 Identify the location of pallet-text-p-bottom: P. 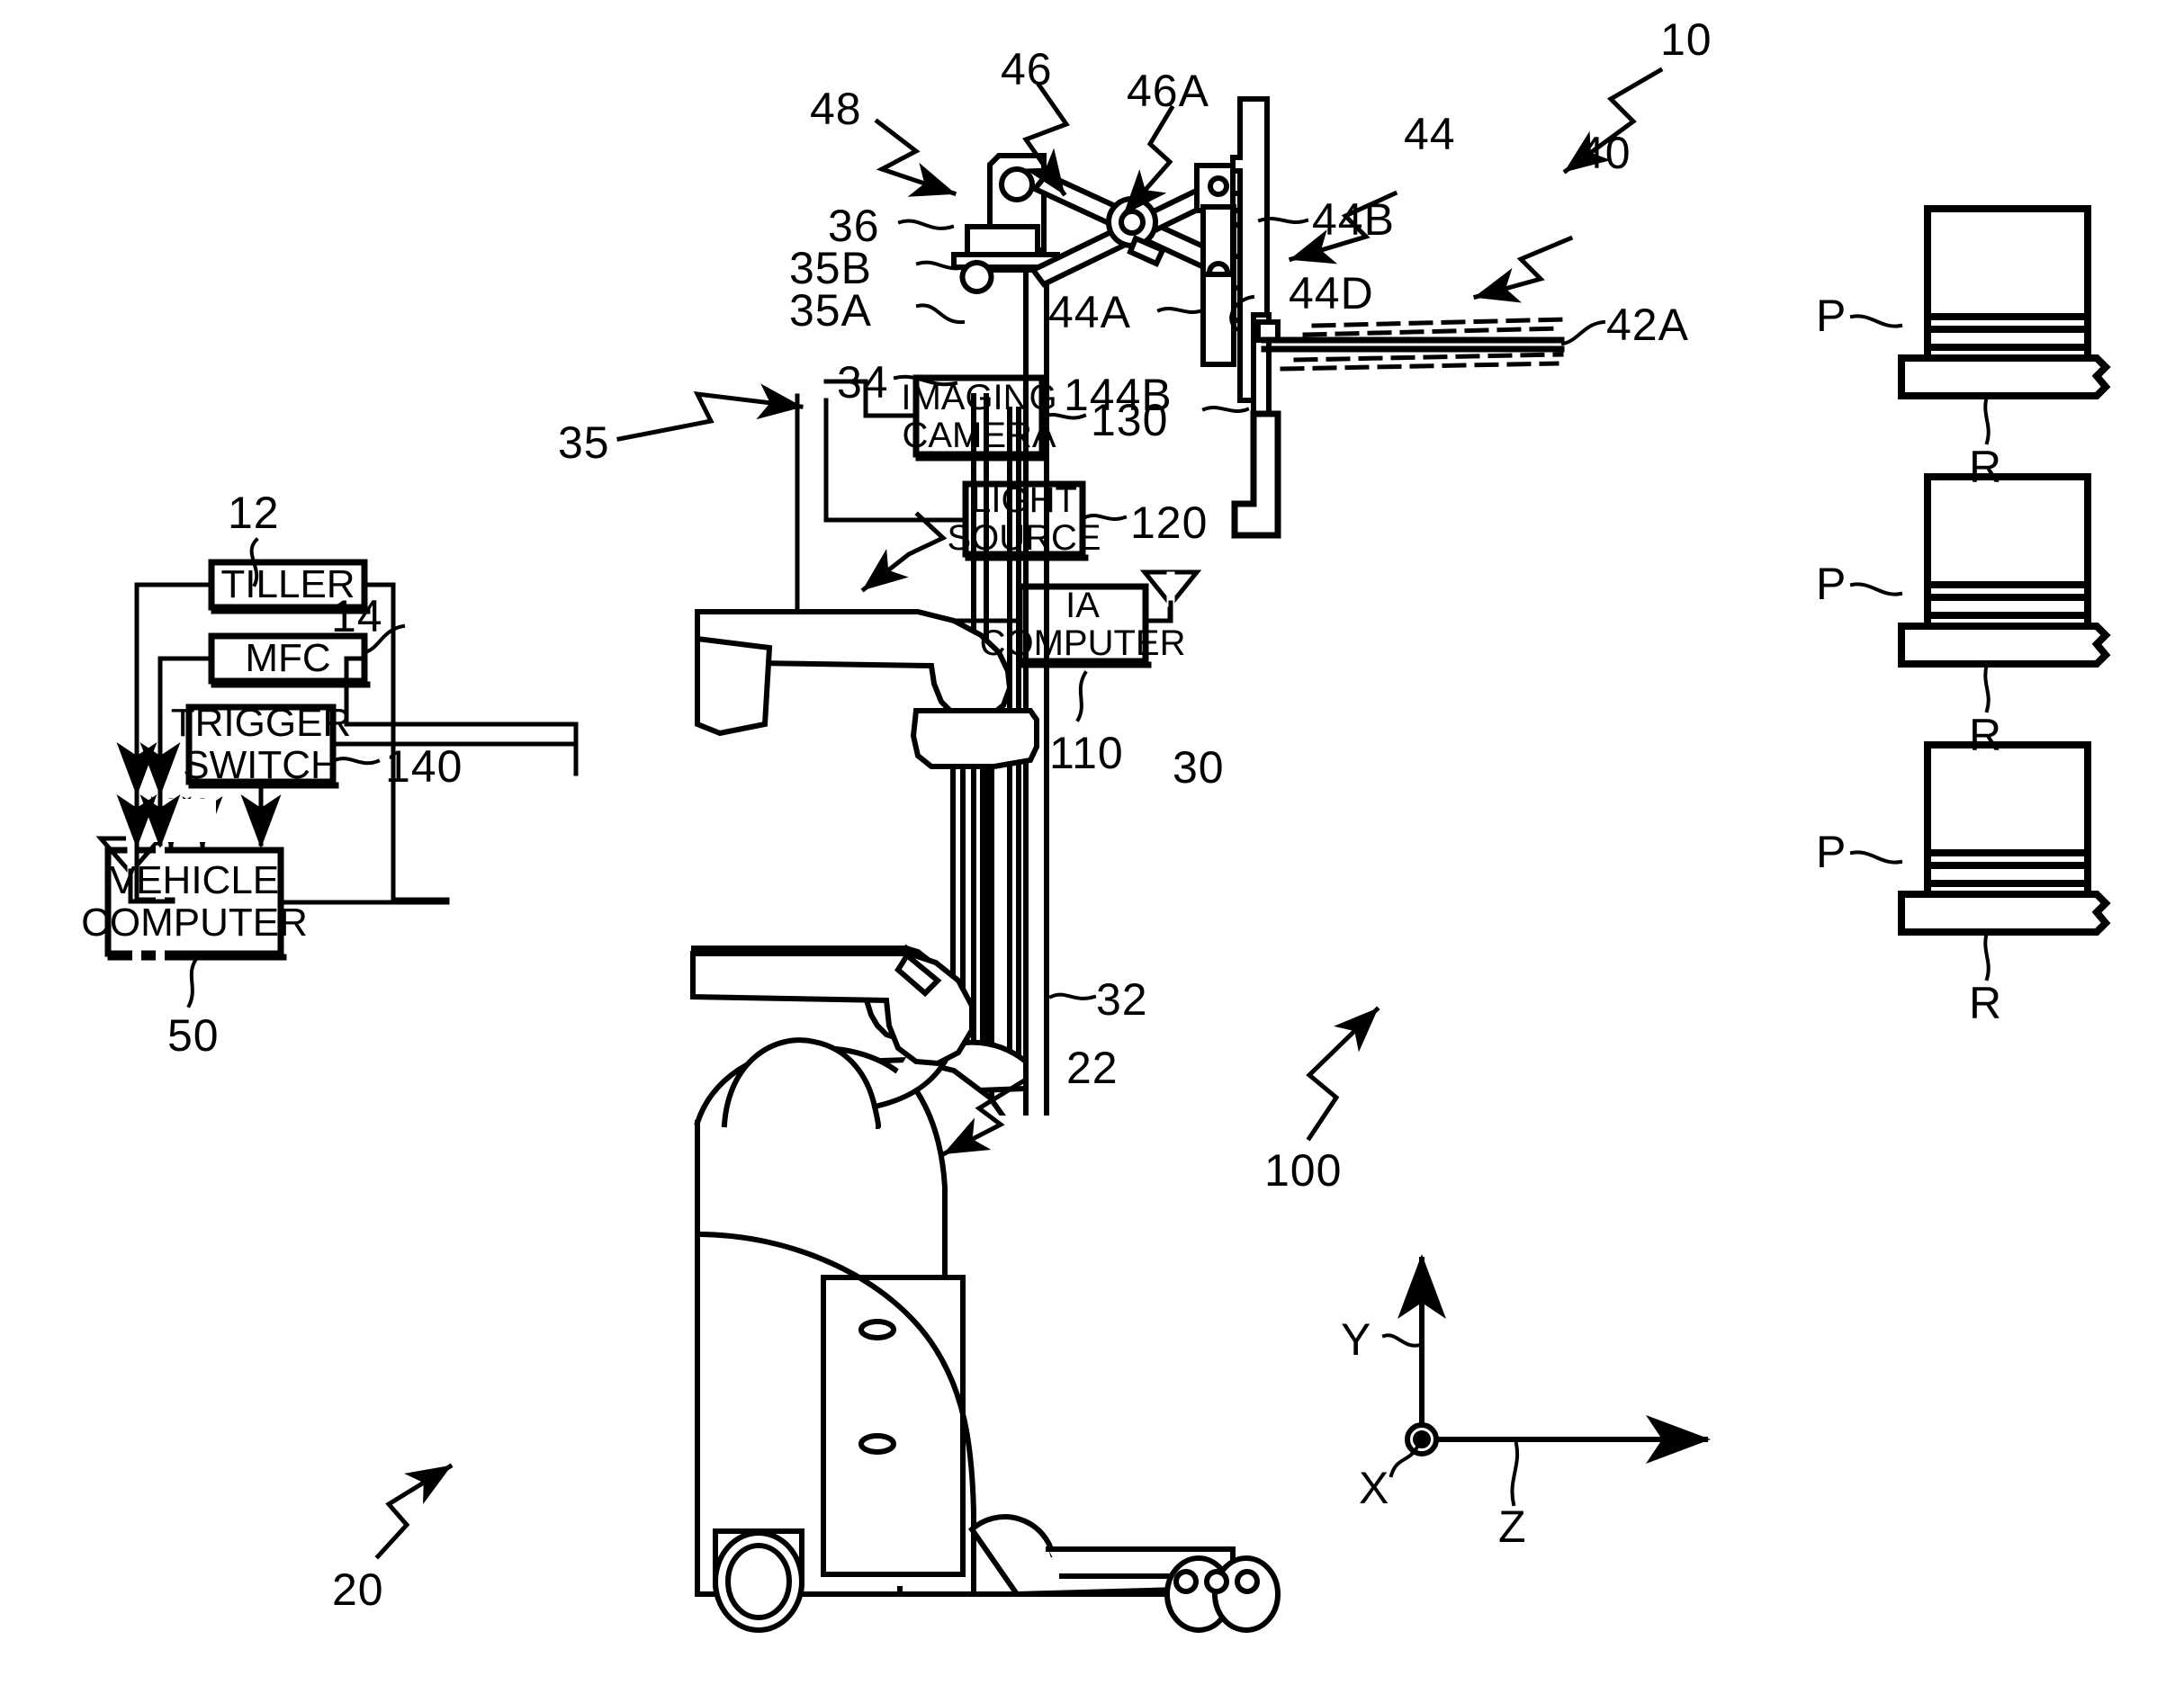
(1831, 852).